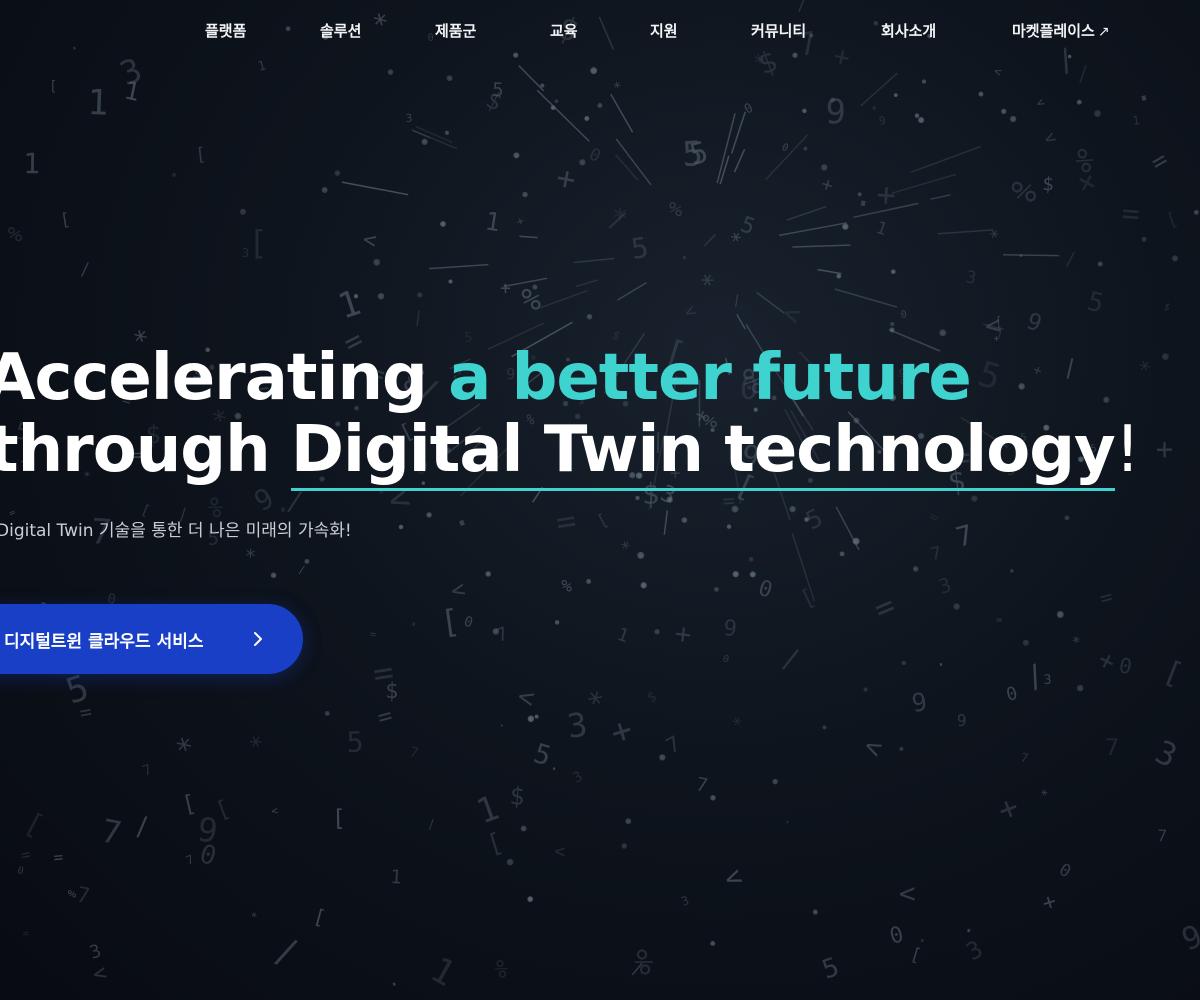 The height and width of the screenshot is (1000, 1200). Describe the element at coordinates (455, 30) in the screenshot. I see `nav-item-products: 제품군` at that location.